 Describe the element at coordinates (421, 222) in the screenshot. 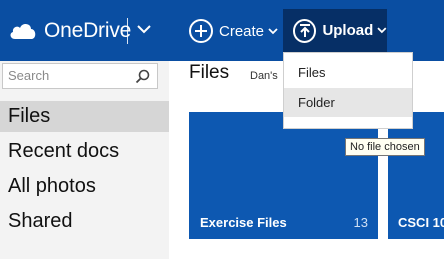

I see `tile-name: CSCI 10` at that location.